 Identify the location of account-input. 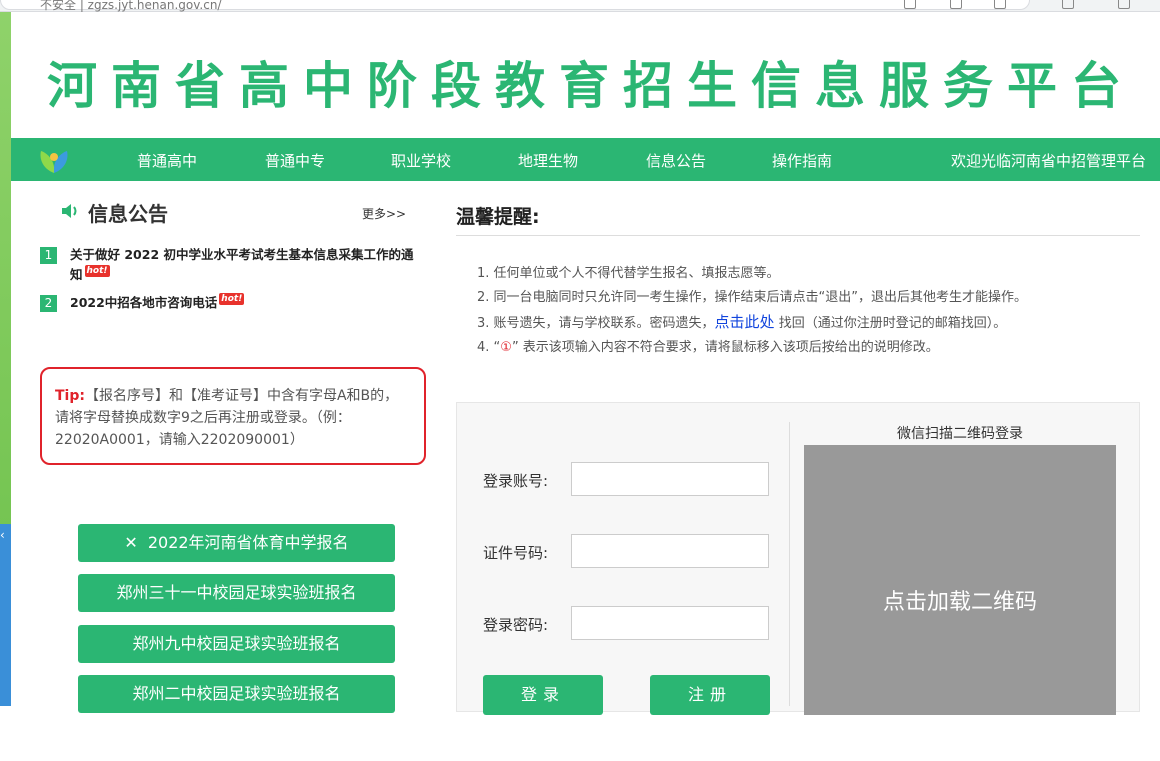
(670, 479).